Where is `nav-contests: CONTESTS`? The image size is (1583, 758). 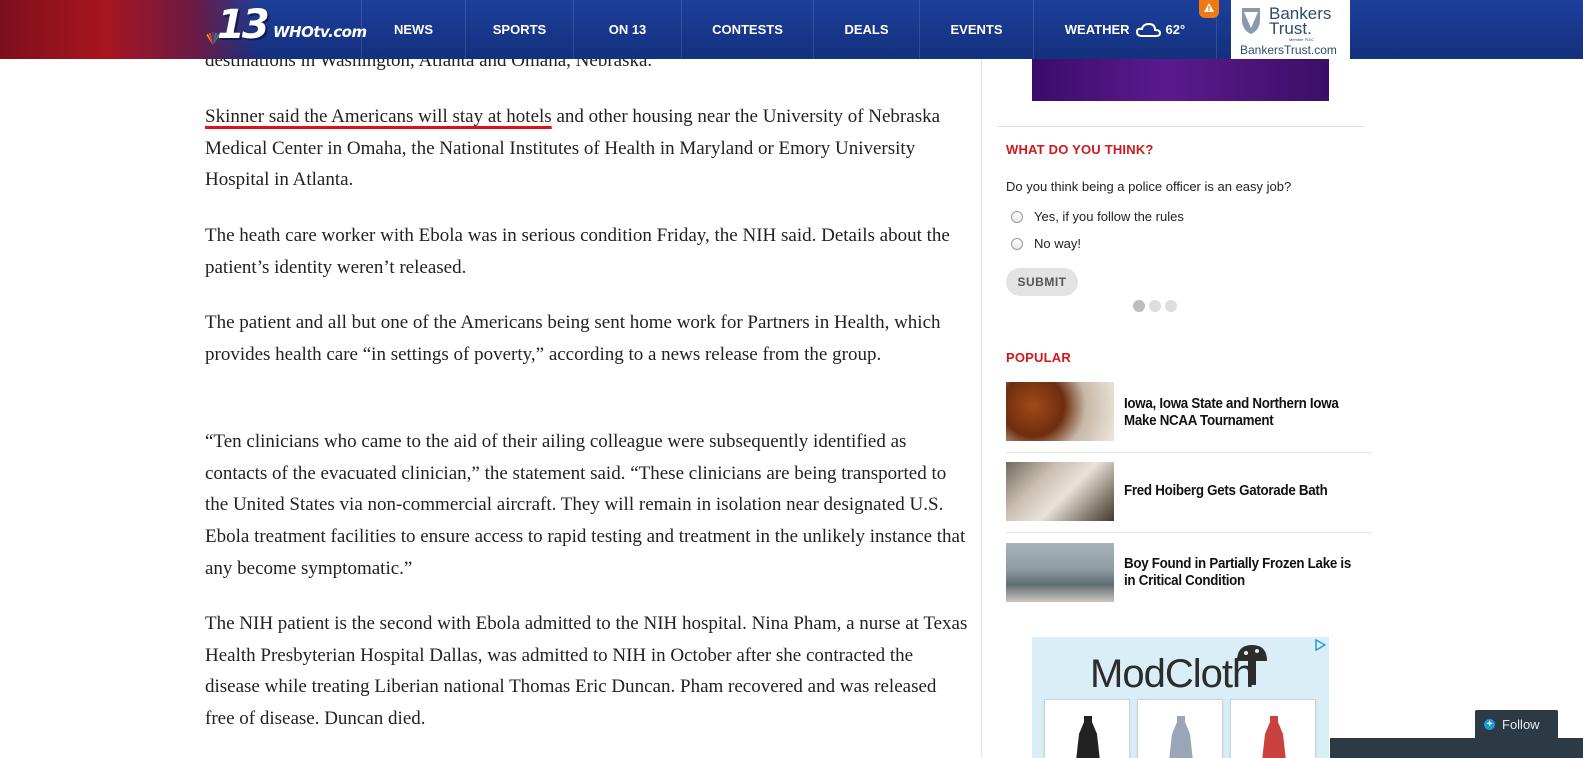
nav-contests: CONTESTS is located at coordinates (747, 29).